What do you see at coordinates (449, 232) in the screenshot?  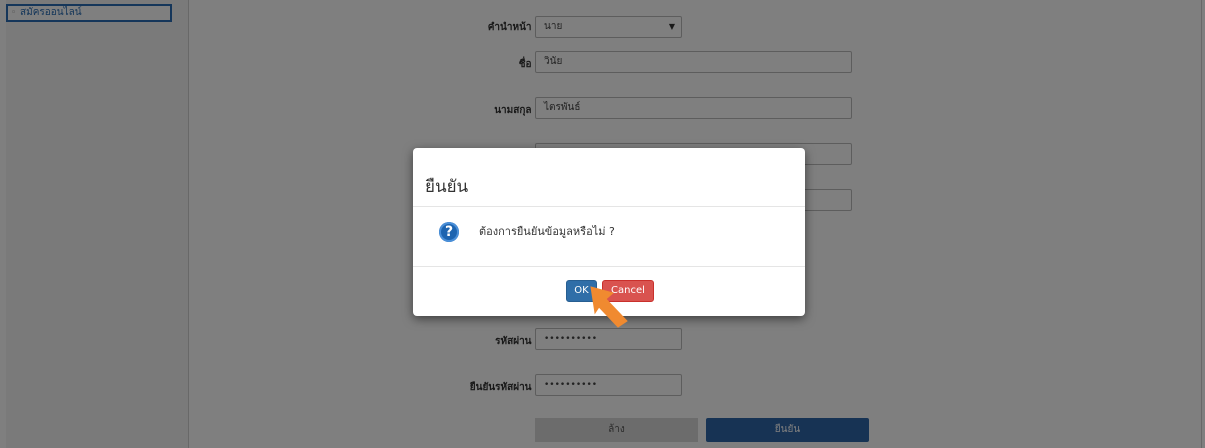 I see `question-icon: ?` at bounding box center [449, 232].